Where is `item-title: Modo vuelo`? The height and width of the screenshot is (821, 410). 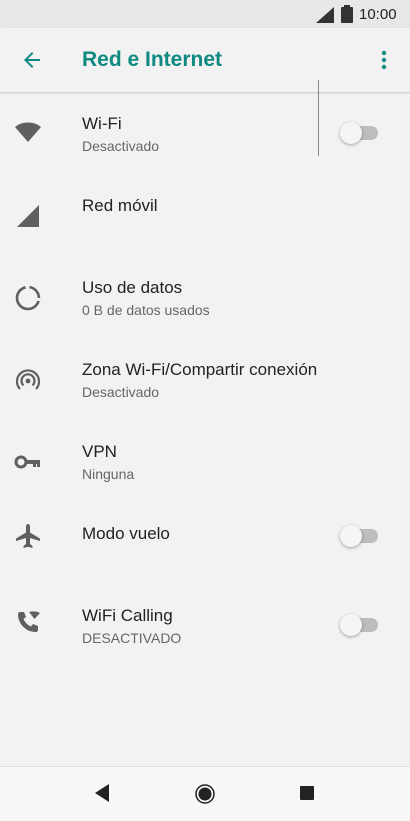
item-title: Modo vuelo is located at coordinates (126, 533).